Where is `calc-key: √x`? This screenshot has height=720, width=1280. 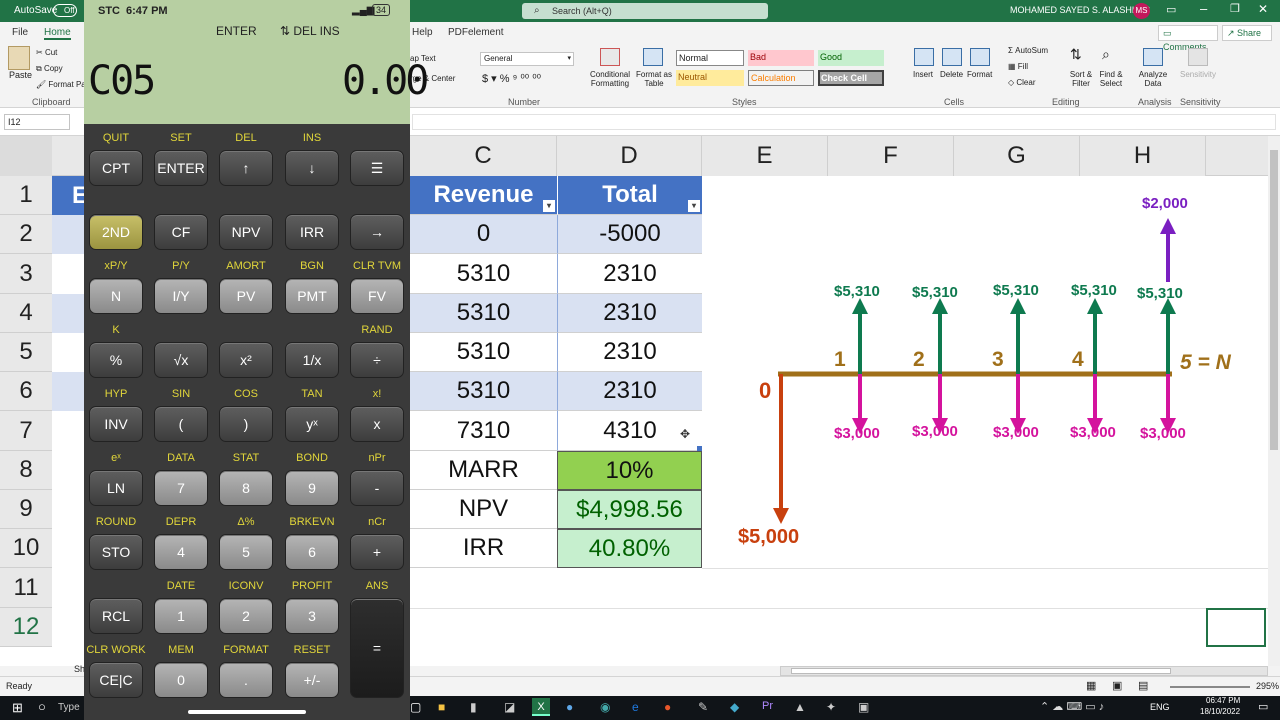
calc-key: √x is located at coordinates (181, 360).